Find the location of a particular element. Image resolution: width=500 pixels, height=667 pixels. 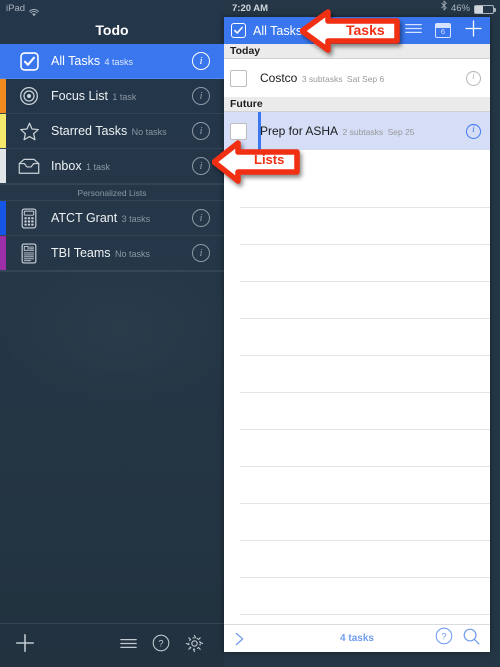

task-row: Costco 3 subtasks Sat Sep 6 i is located at coordinates (357, 78).